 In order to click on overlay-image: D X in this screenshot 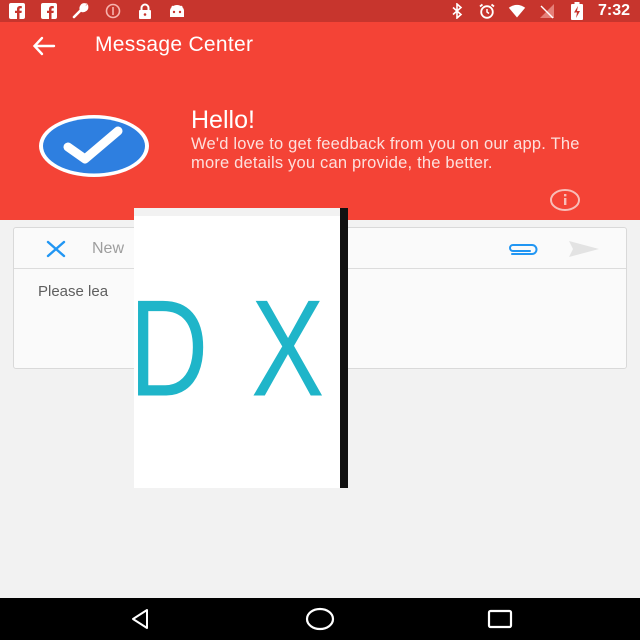, I will do `click(241, 348)`.